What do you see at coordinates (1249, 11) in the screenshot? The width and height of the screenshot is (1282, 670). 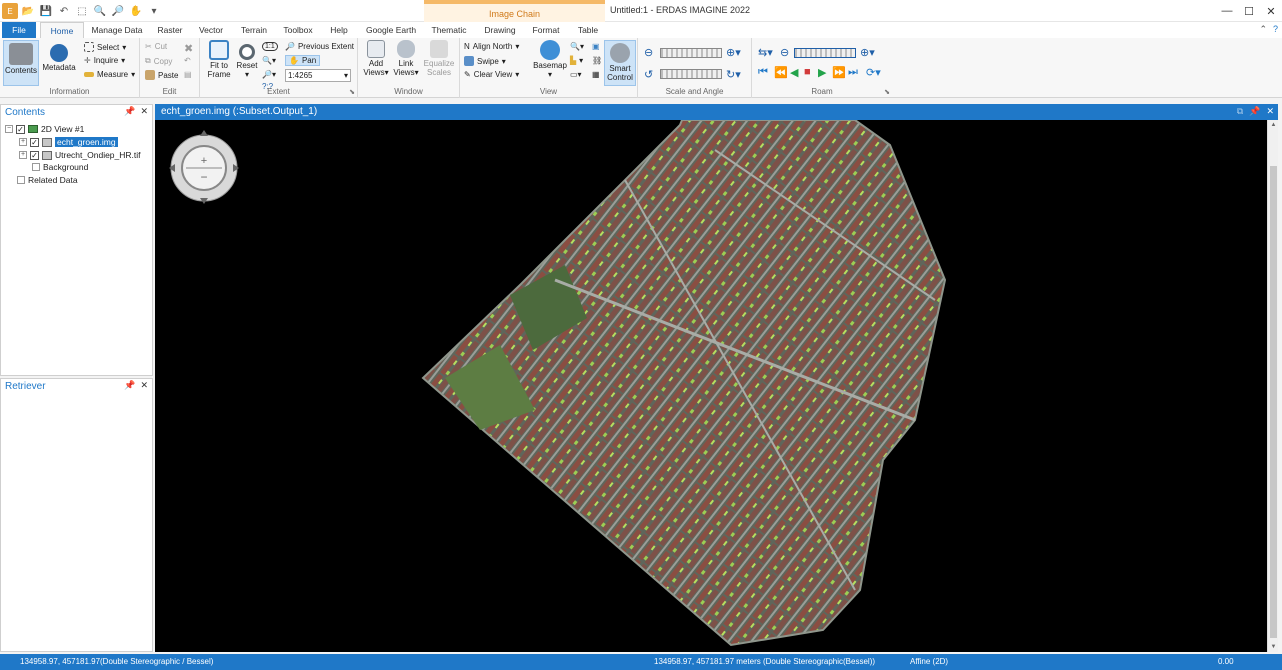 I see `maximize-icon: ☐` at bounding box center [1249, 11].